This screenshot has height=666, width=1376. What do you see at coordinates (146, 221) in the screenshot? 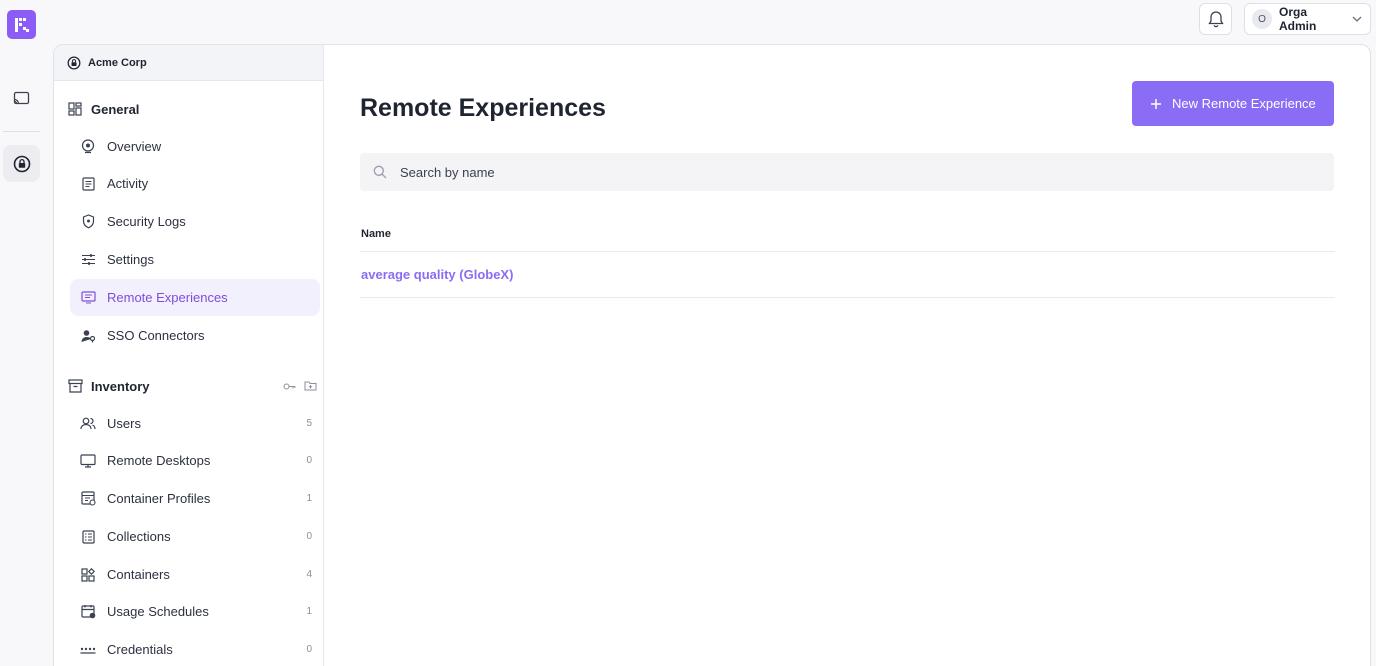
I see `sidebar-item-label: Security Logs` at bounding box center [146, 221].